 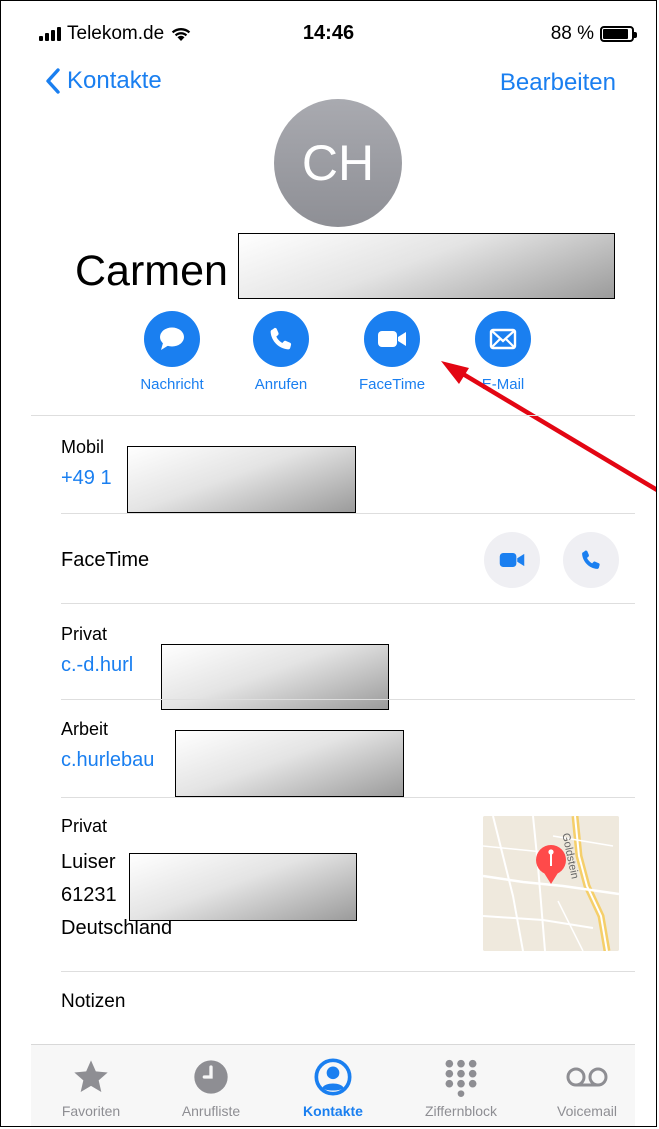 What do you see at coordinates (338, 163) in the screenshot?
I see `contact-avatar: CH` at bounding box center [338, 163].